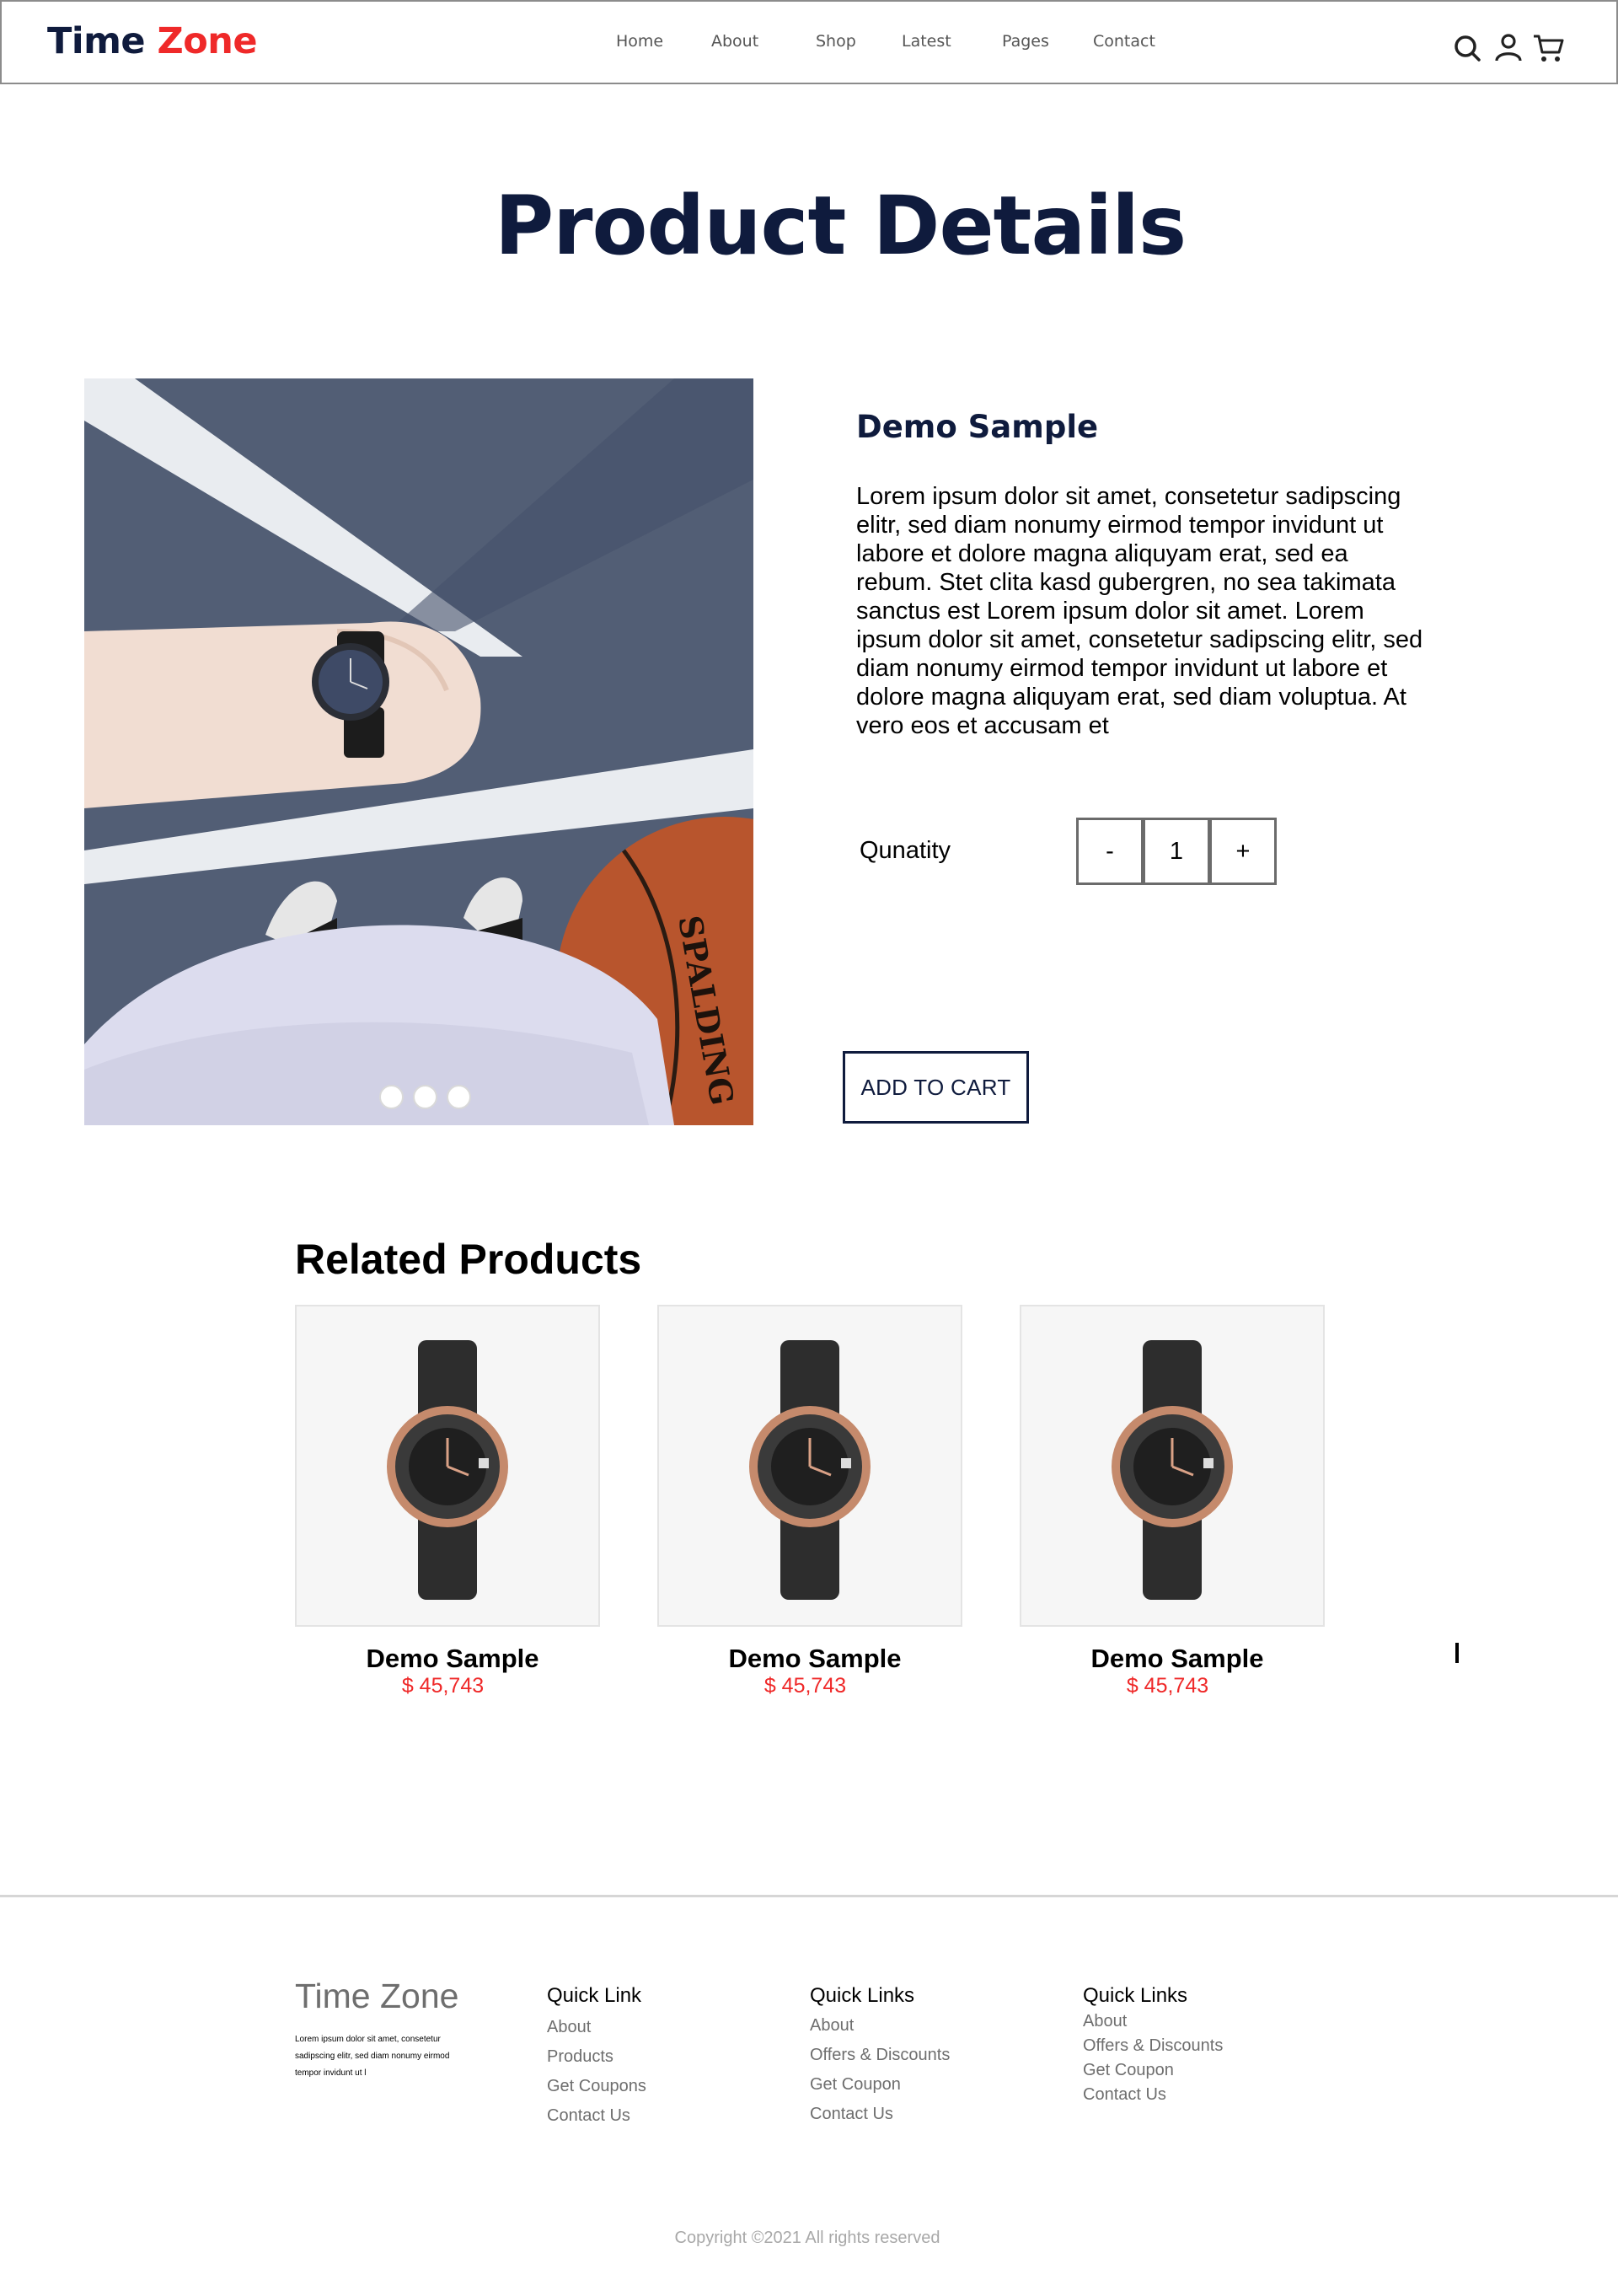 The image size is (1618, 2296). I want to click on quantity-label: Qunatity, so click(905, 850).